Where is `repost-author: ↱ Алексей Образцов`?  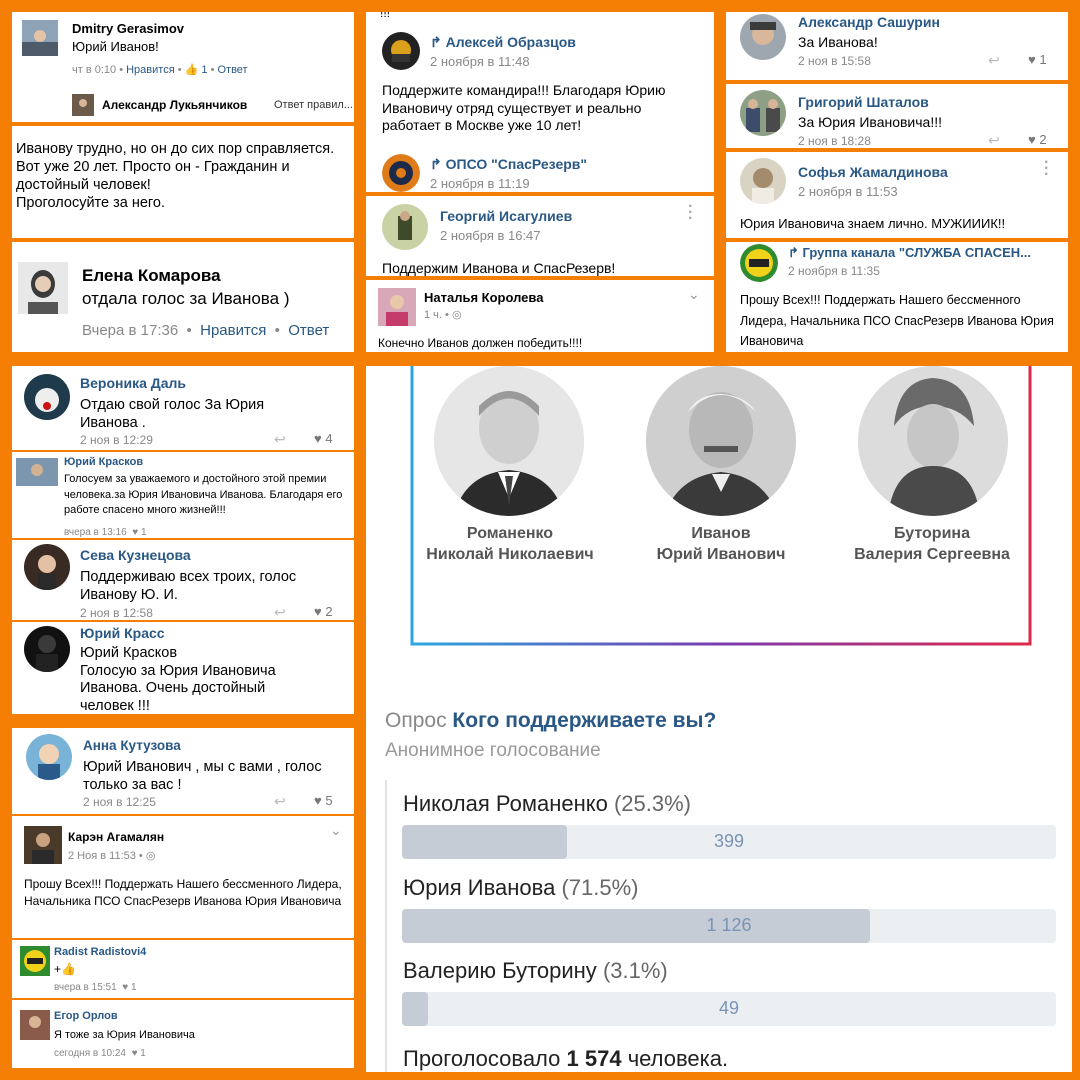
repost-author: ↱ Алексей Образцов is located at coordinates (503, 42).